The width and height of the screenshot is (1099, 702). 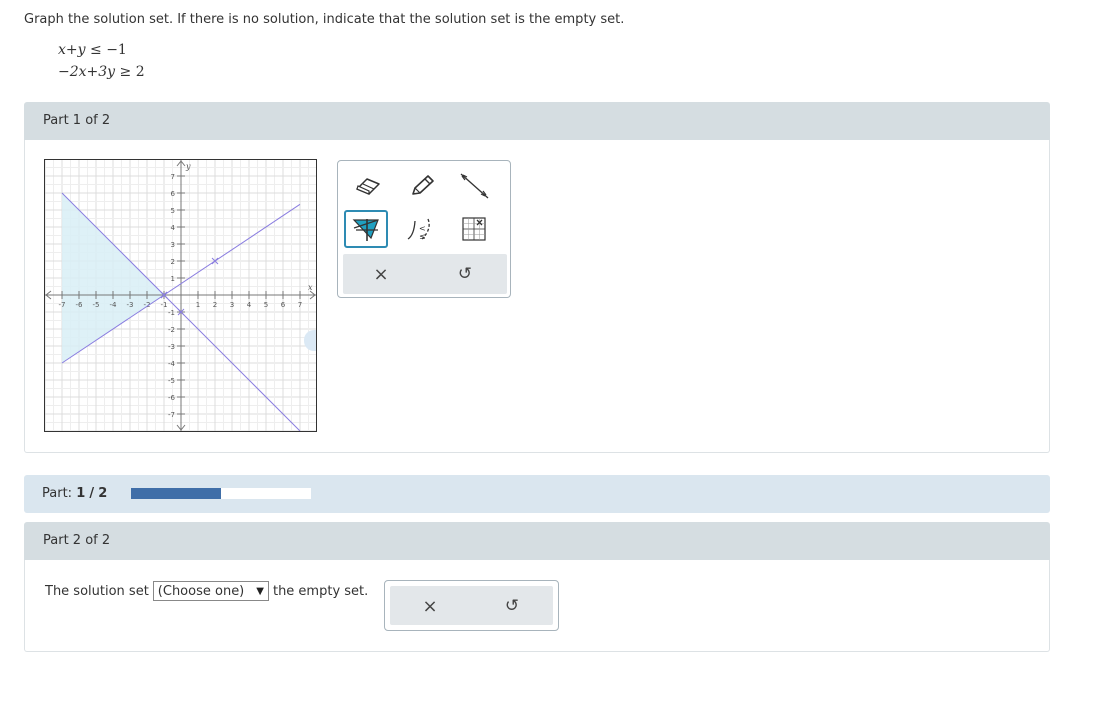 What do you see at coordinates (310, 287) in the screenshot?
I see `x-axis-label: x` at bounding box center [310, 287].